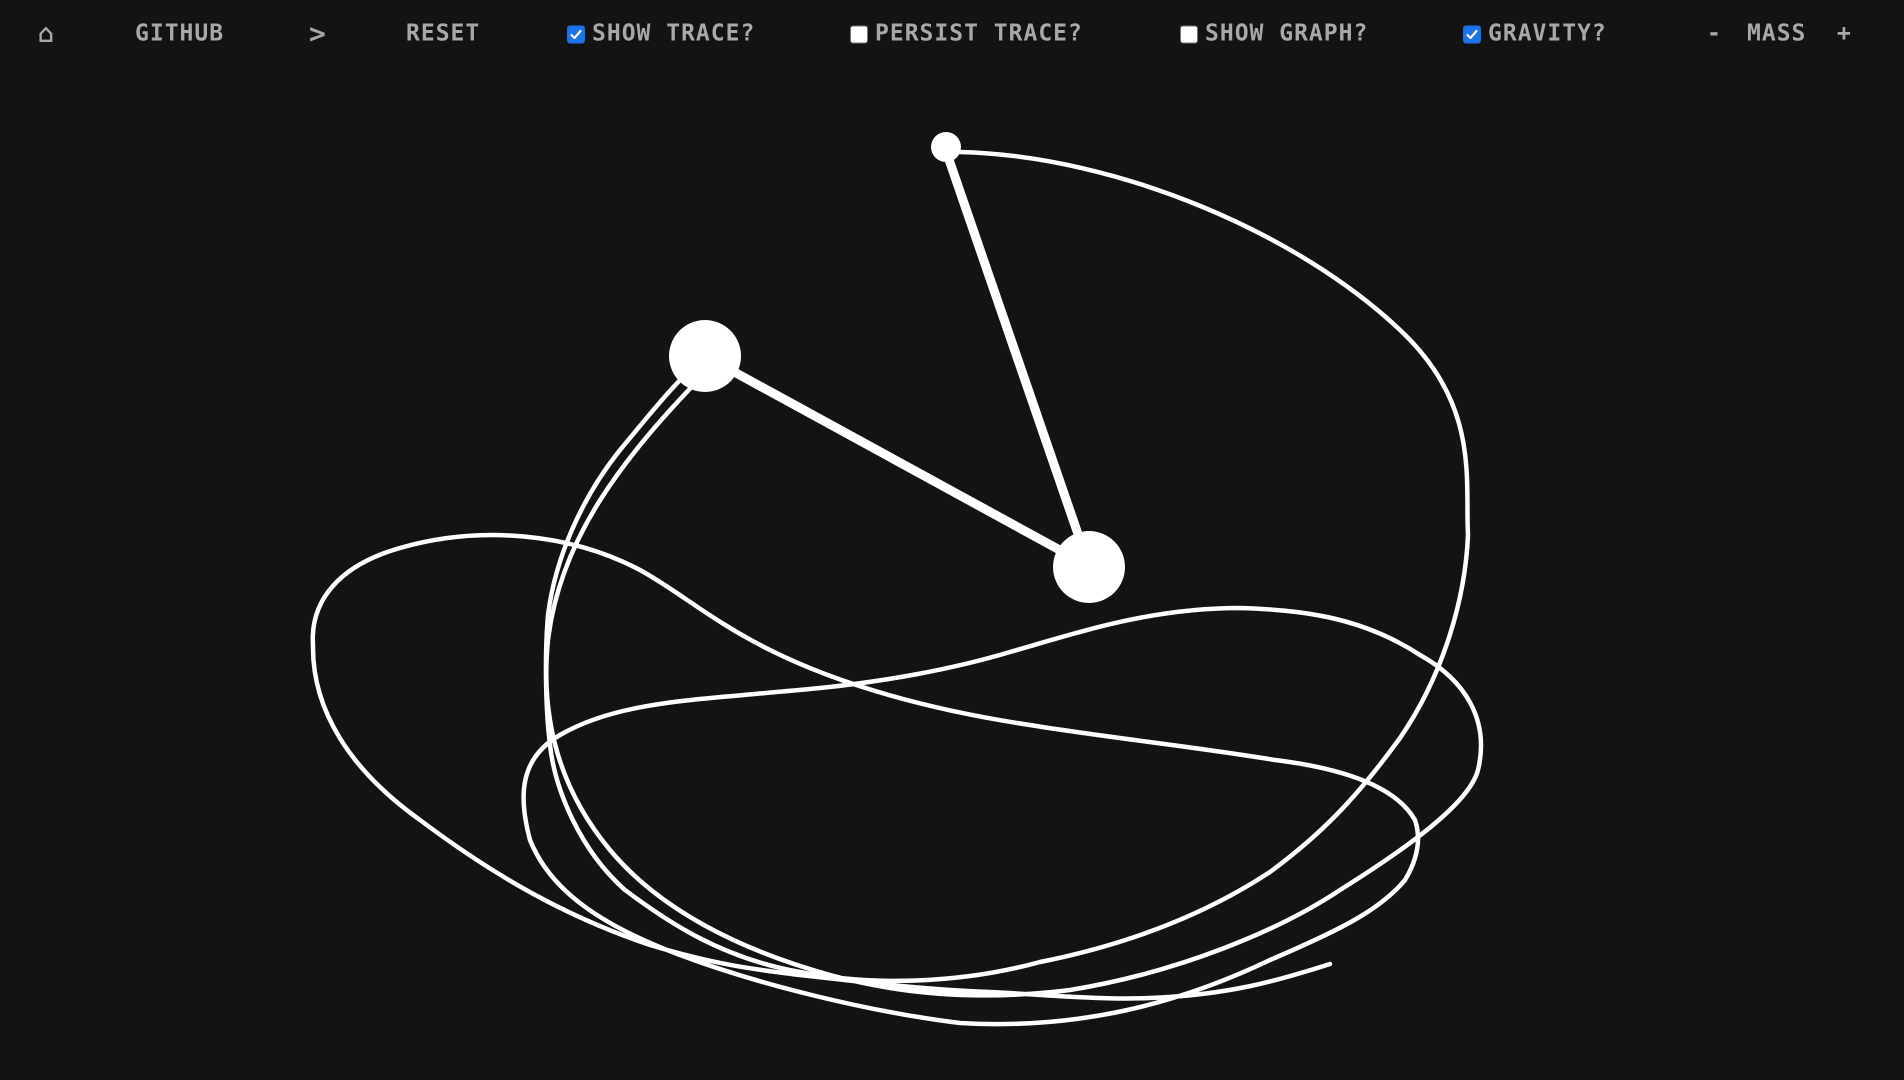 This screenshot has width=1904, height=1080. What do you see at coordinates (946, 147) in the screenshot?
I see `pivot-point` at bounding box center [946, 147].